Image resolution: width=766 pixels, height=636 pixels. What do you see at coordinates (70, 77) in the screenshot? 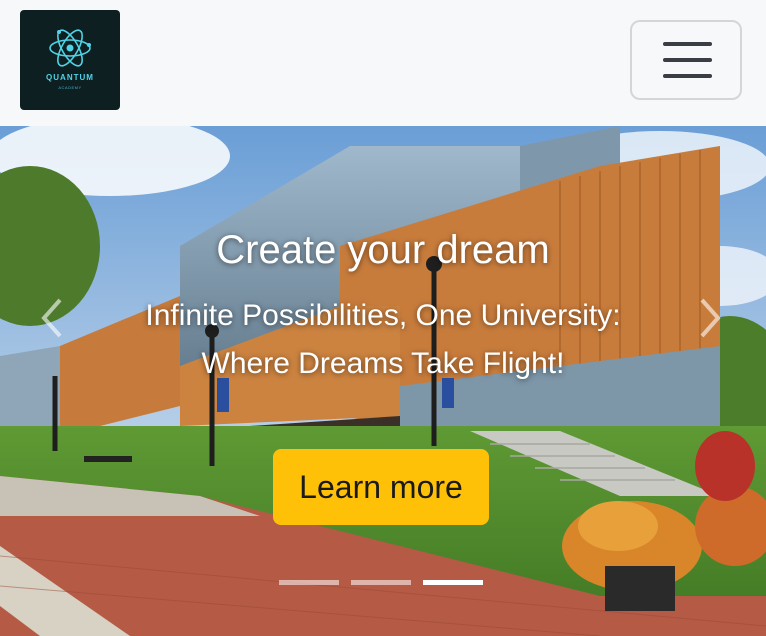
I see `brand-name: QUANTUM` at bounding box center [70, 77].